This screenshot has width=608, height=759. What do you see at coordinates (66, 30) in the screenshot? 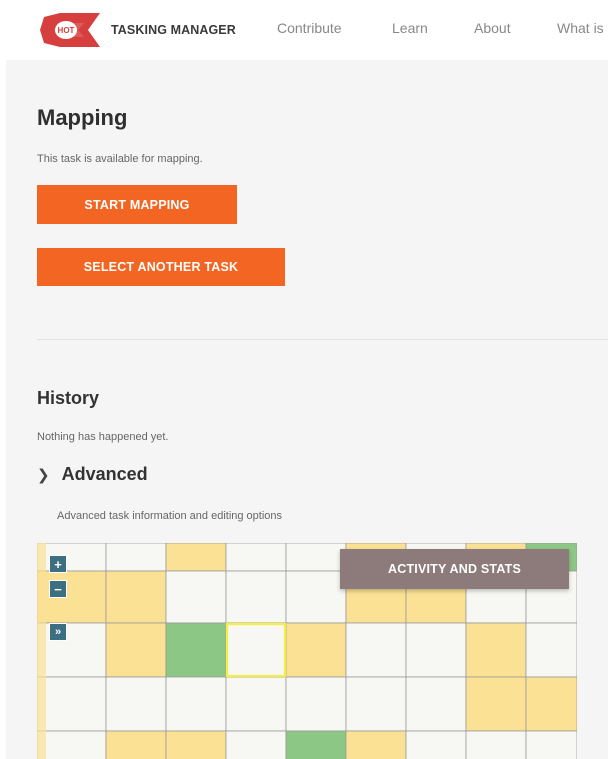
I see `logo-text: HOT` at bounding box center [66, 30].